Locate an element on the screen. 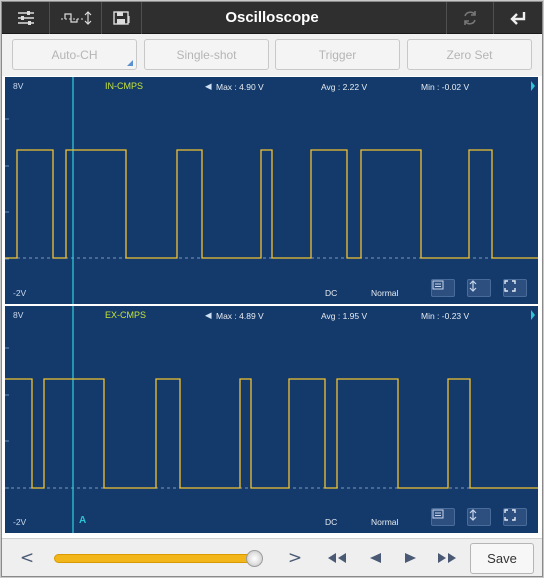 The image size is (544, 578). avg-readout: Avg : 2.22 V is located at coordinates (344, 87).